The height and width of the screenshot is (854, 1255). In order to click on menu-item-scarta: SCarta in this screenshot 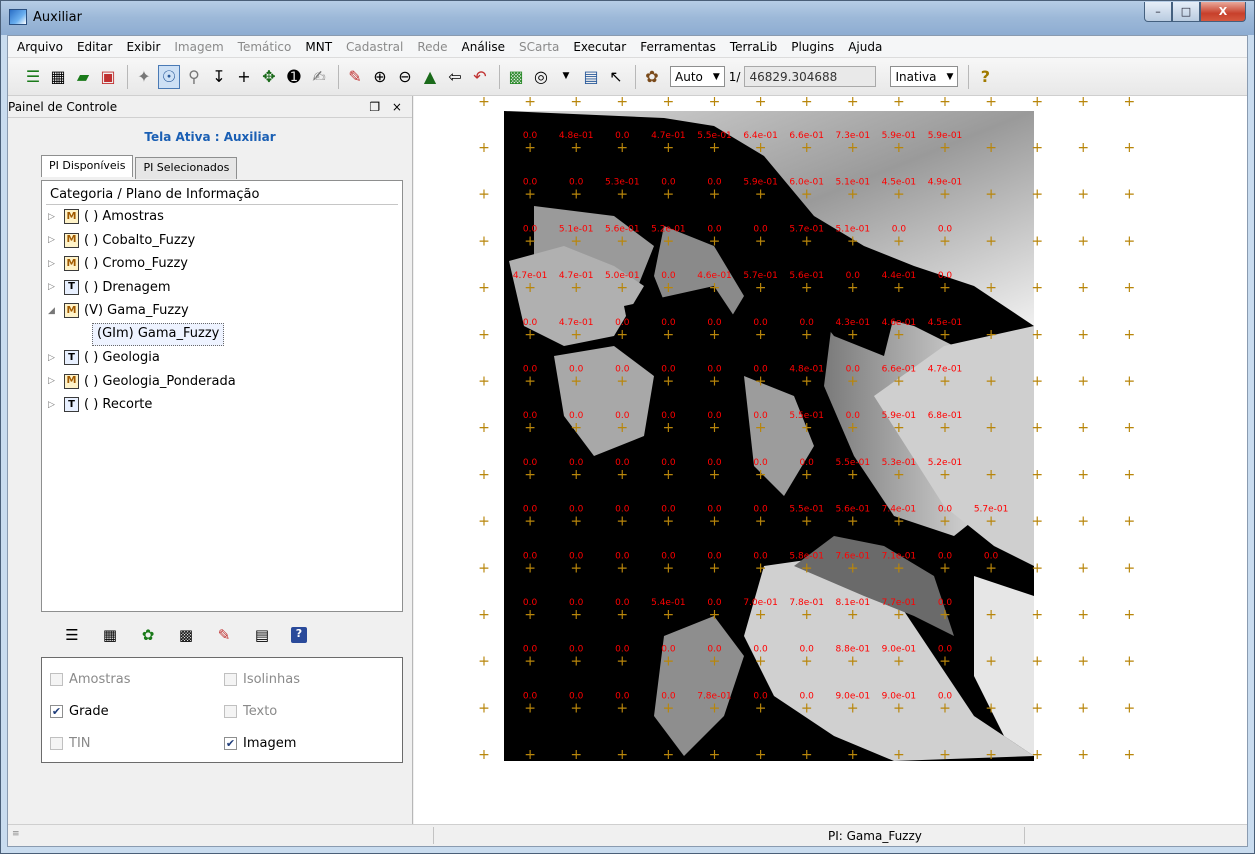, I will do `click(539, 47)`.